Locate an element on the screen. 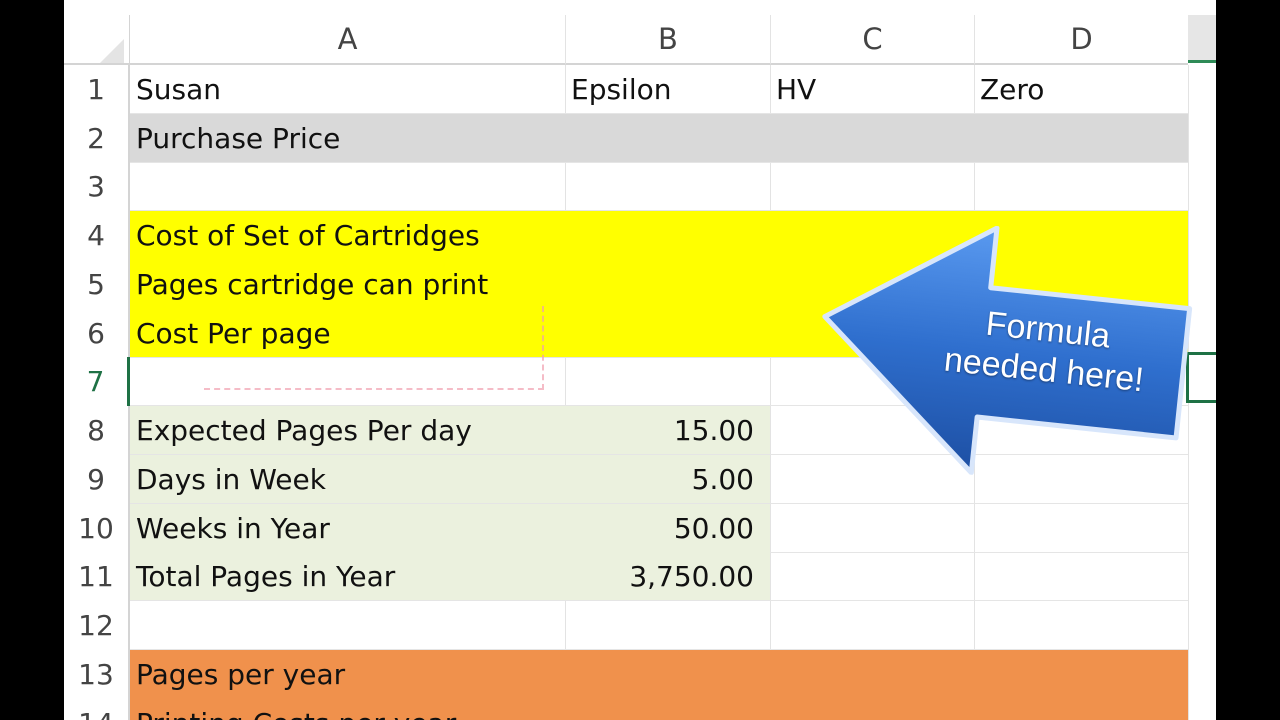 This screenshot has width=1280, height=720. row-header-2: 2 is located at coordinates (97, 138).